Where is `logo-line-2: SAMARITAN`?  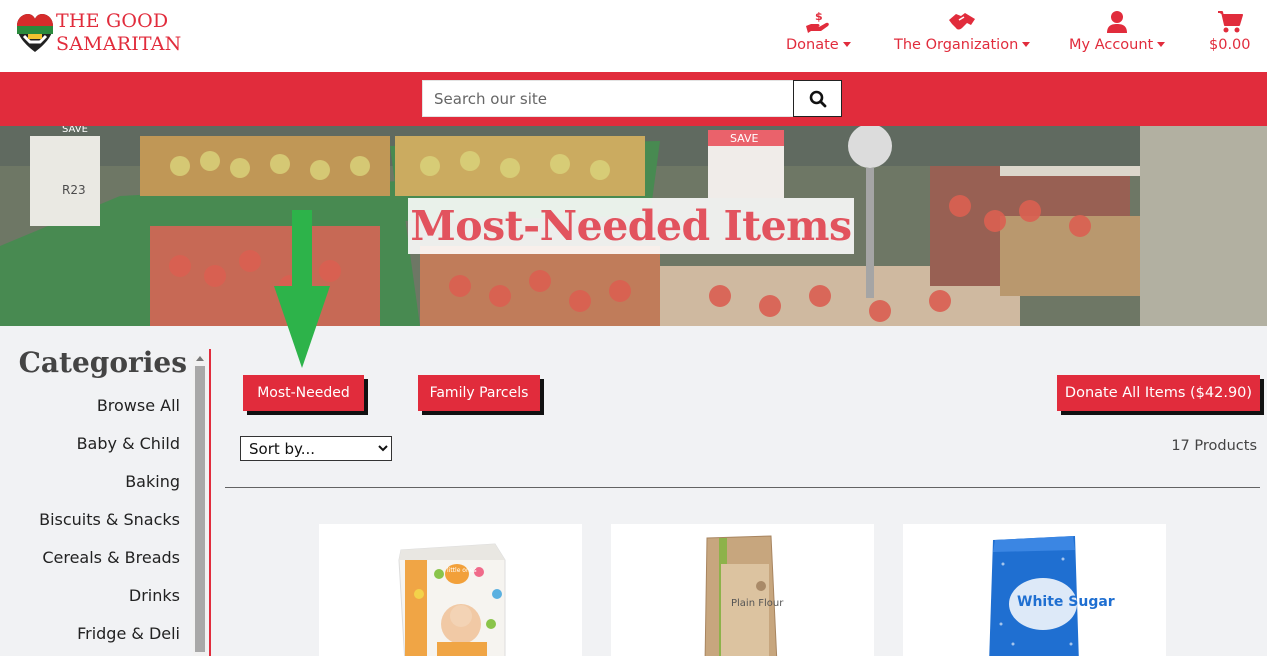 logo-line-2: SAMARITAN is located at coordinates (119, 44).